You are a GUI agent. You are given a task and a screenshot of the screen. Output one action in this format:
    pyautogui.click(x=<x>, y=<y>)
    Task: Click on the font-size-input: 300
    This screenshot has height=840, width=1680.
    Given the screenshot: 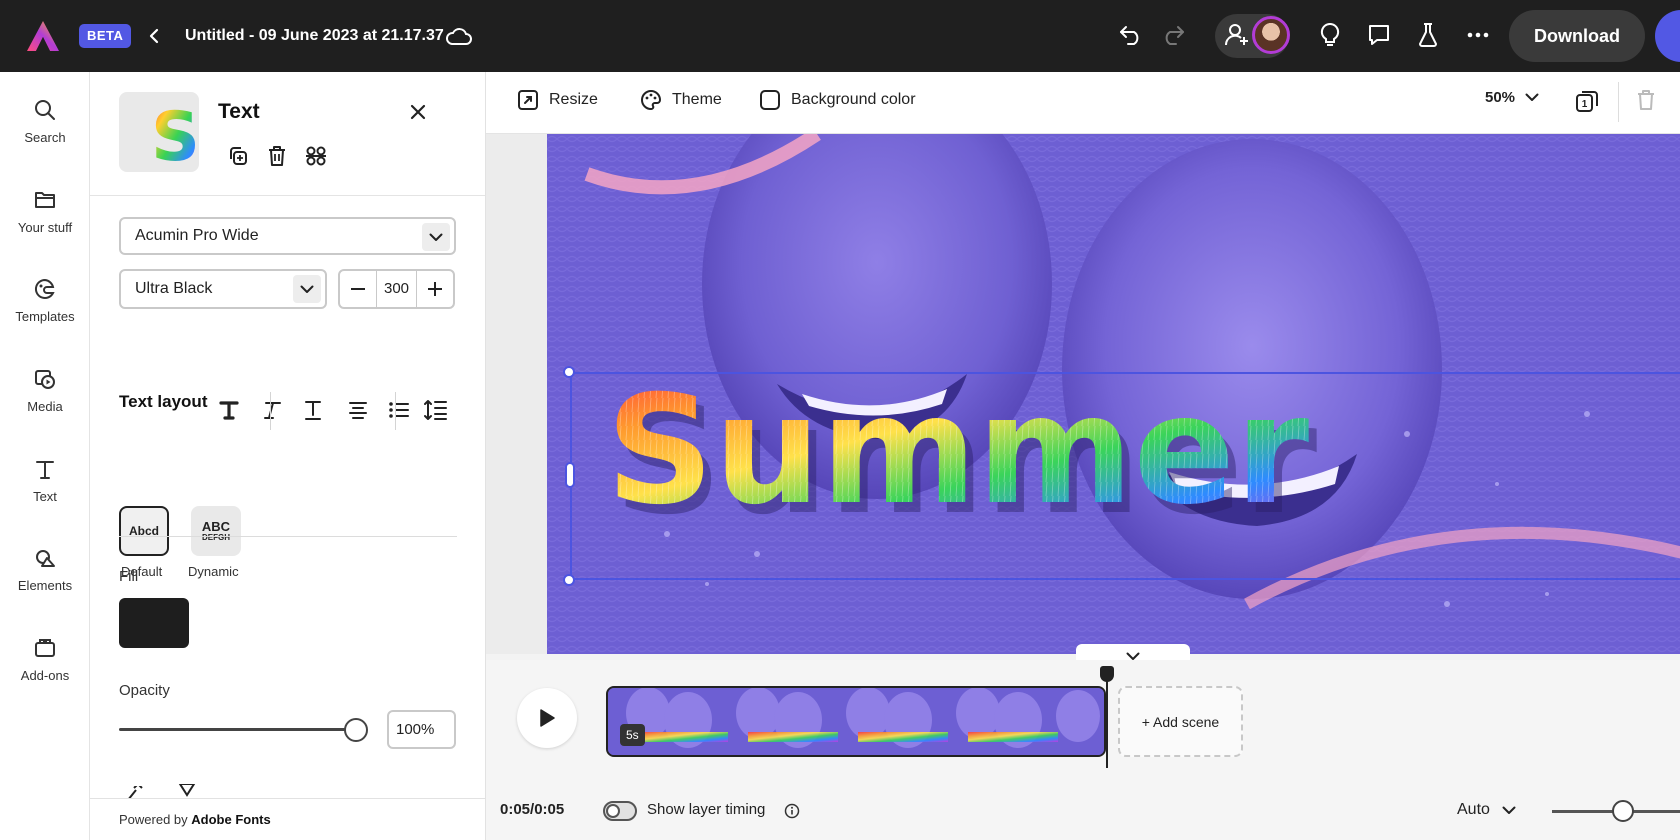 What is the action you would take?
    pyautogui.click(x=396, y=289)
    